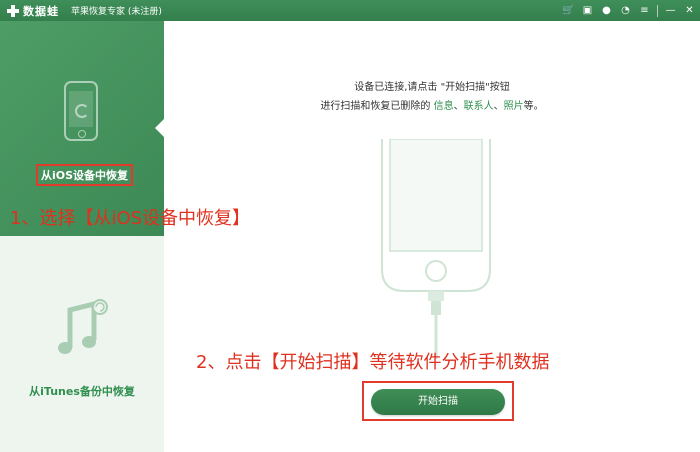 Image resolution: width=700 pixels, height=452 pixels. I want to click on sidebar-item-label: 从iOS设备中恢复, so click(85, 175).